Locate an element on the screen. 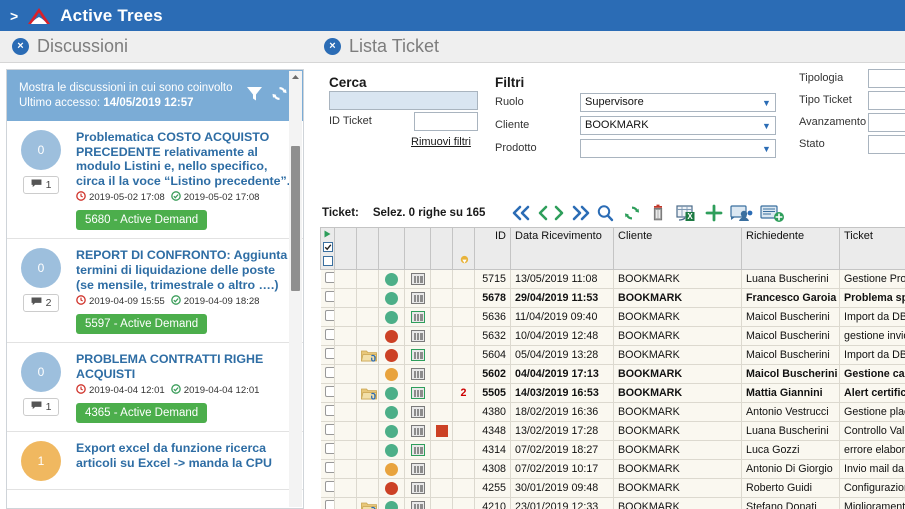 Image resolution: width=905 pixels, height=509 pixels. filter-input-avanzamento is located at coordinates (886, 122).